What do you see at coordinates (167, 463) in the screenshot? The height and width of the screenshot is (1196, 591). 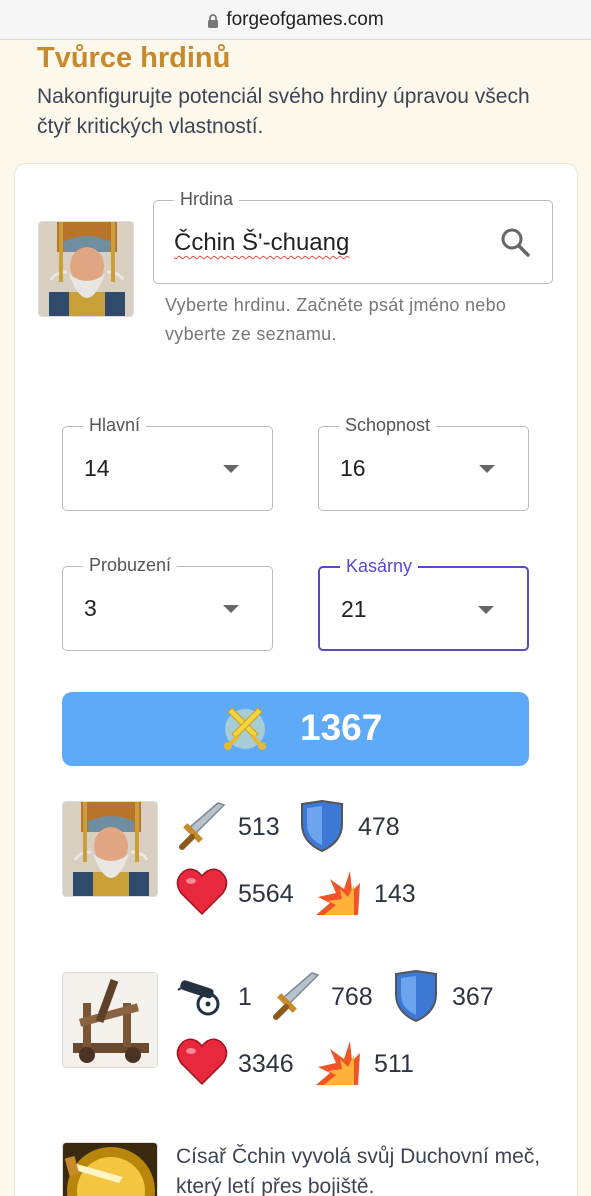 I see `main-level-select: Hlavní 14` at bounding box center [167, 463].